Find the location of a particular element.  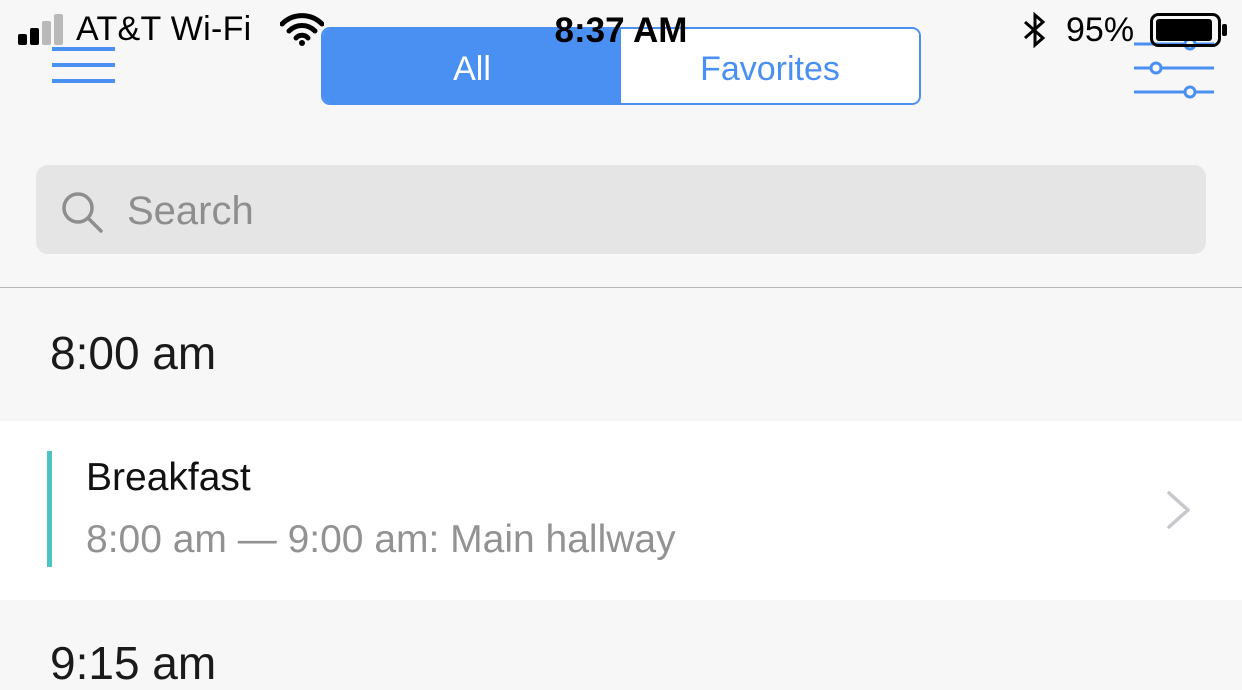

carrier-label: AT&T Wi-Fi is located at coordinates (164, 29).